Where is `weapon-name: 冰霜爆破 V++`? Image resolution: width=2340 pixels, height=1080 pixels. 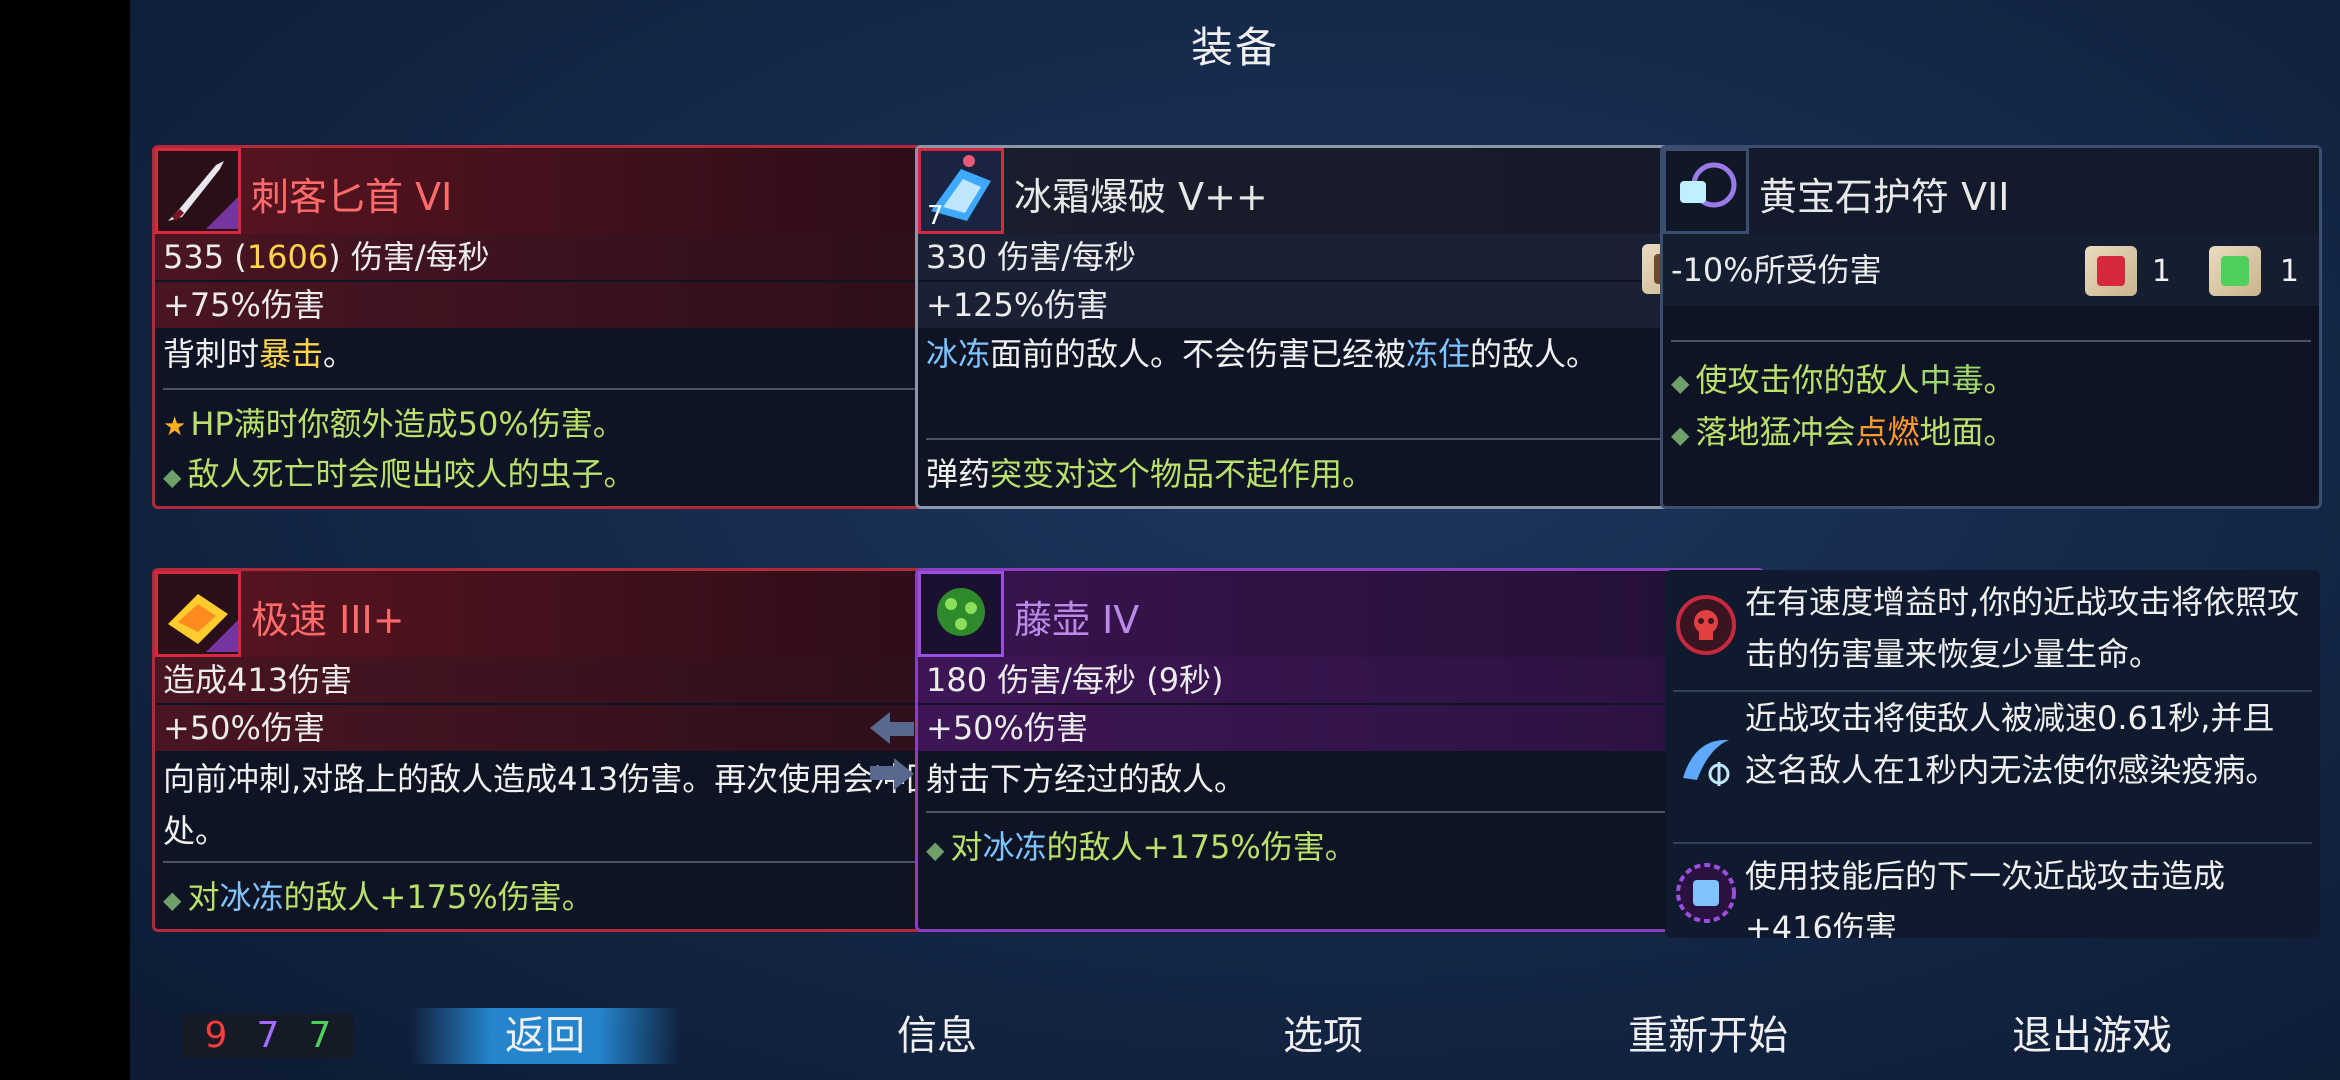 weapon-name: 冰霜爆破 V++ is located at coordinates (1141, 197).